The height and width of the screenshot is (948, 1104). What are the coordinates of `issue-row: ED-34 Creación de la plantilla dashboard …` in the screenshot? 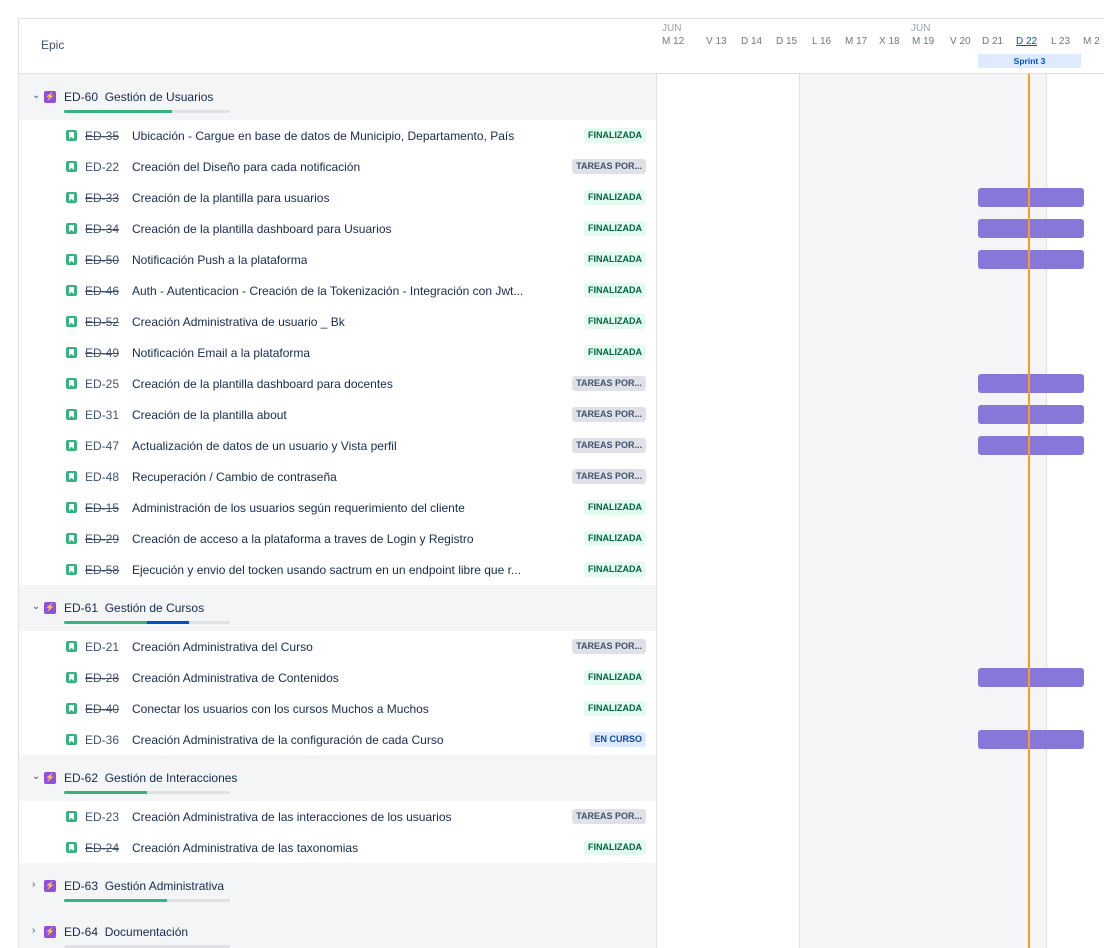 It's located at (561, 228).